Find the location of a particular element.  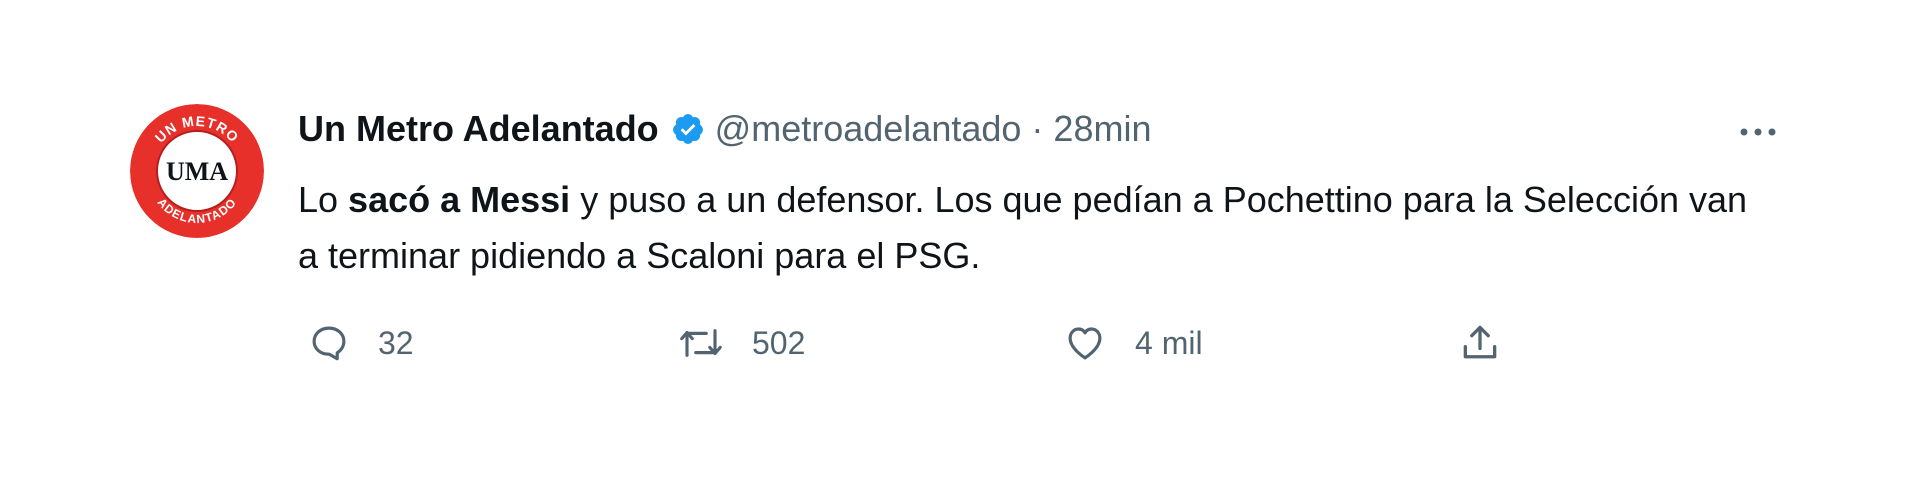

like-count: 4 mil is located at coordinates (1169, 342).